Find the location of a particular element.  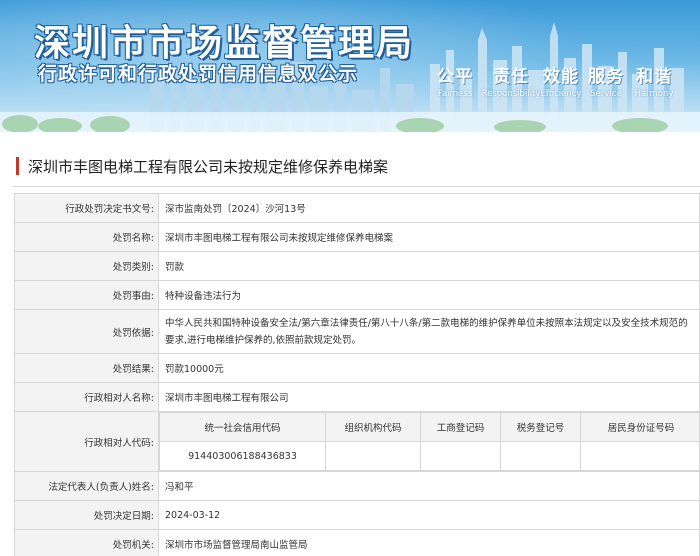

row-penalty-reason: 处罚事由: 特种设备违法行为 is located at coordinates (357, 295).